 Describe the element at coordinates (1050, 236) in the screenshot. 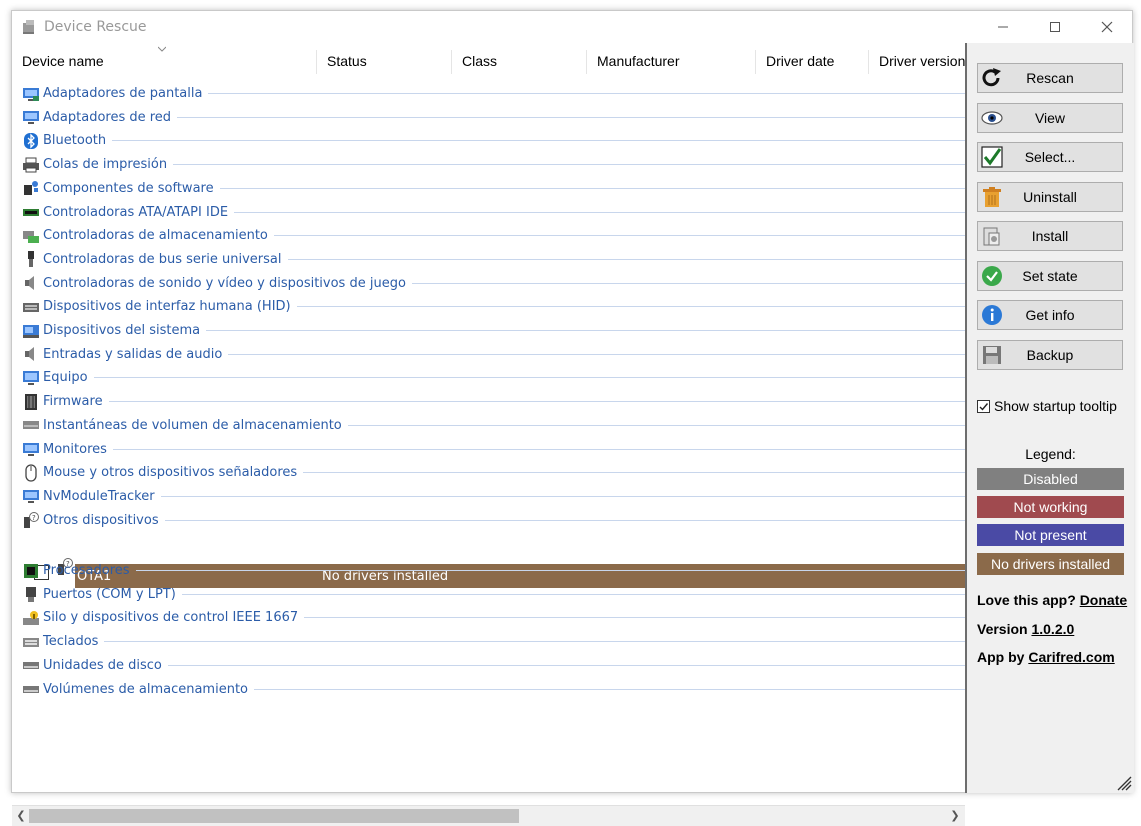

I see `install-button: Install` at that location.